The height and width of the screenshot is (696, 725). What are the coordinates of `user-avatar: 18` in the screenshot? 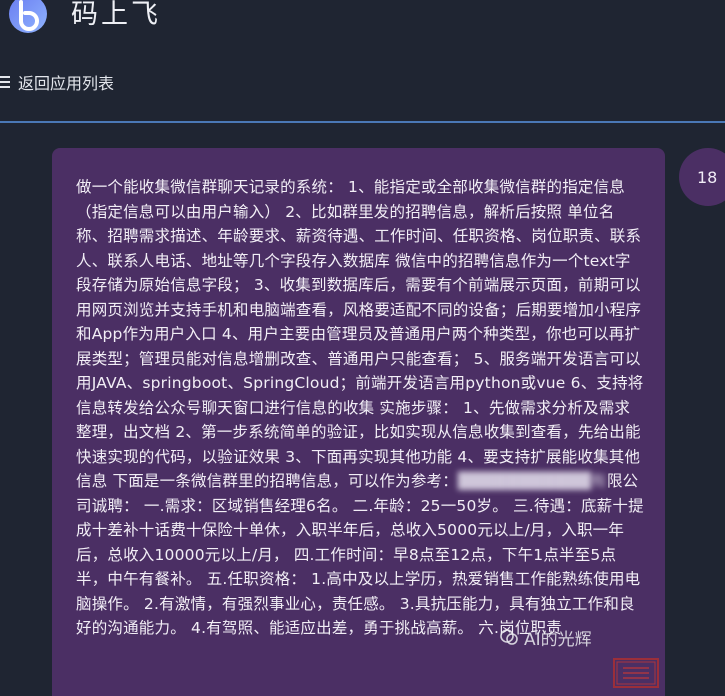 It's located at (702, 177).